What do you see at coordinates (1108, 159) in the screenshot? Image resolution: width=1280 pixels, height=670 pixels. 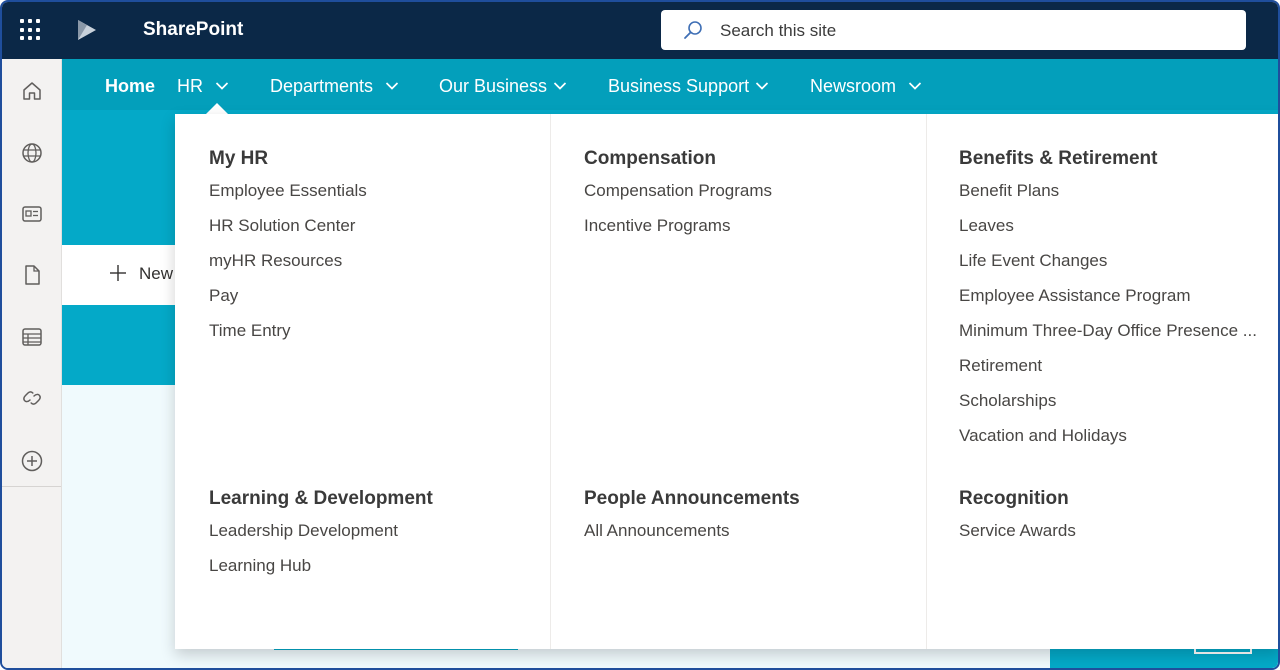 I see `menu-group-heading: Benefits & Retirement` at bounding box center [1108, 159].